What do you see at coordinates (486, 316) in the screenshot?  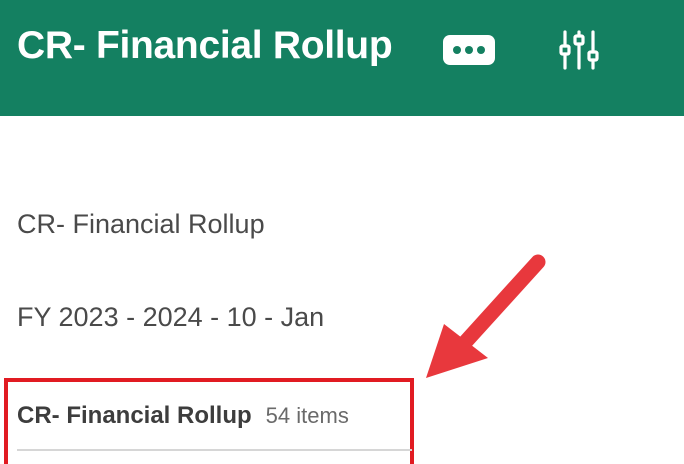 I see `arrow-annotation-icon` at bounding box center [486, 316].